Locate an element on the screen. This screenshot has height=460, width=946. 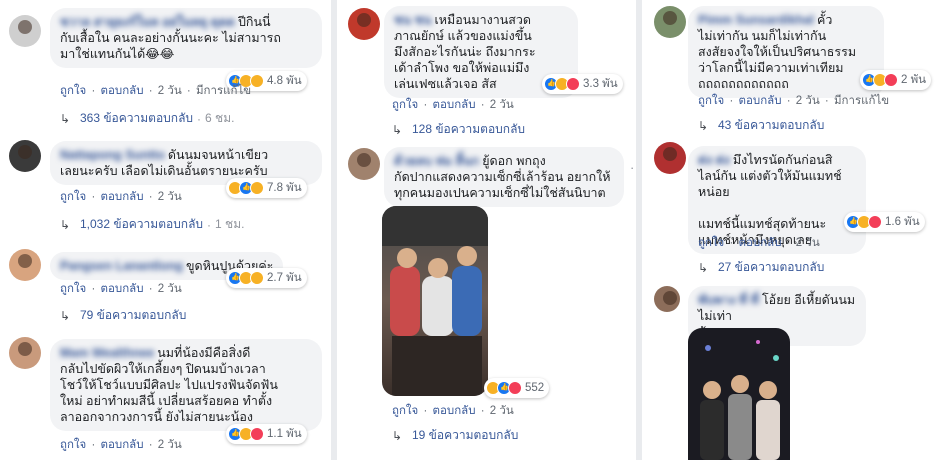
view-replies-link: ↳ 363 ข้อความตอบกลับ · 6 ชม. is located at coordinates (147, 118).